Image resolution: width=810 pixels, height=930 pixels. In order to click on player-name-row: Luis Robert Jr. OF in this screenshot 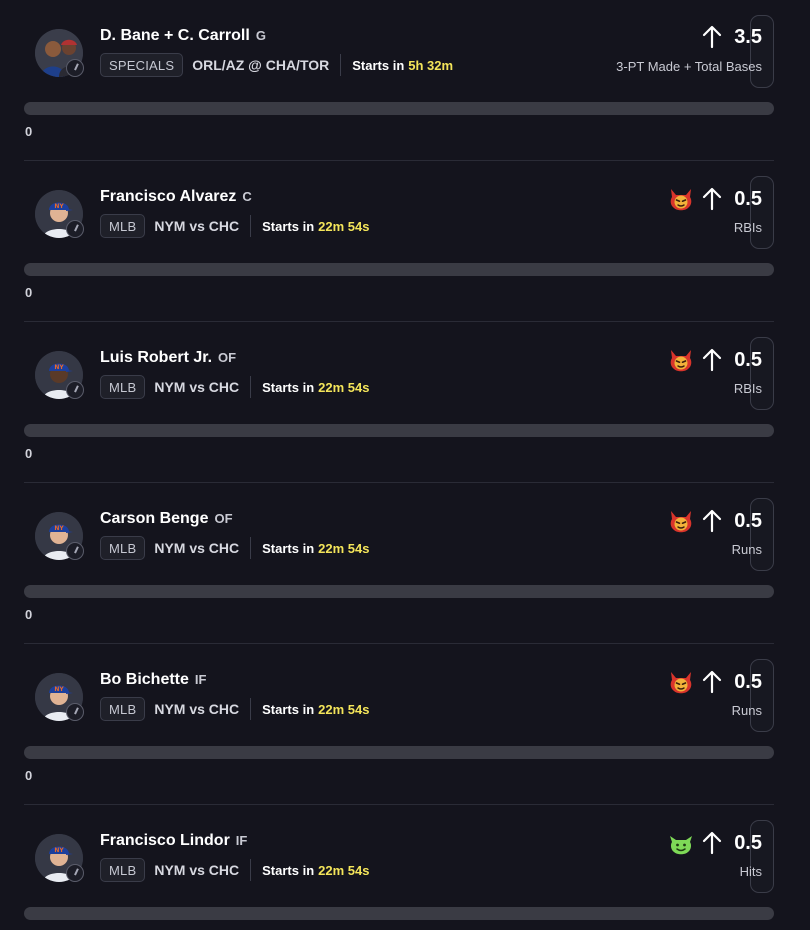, I will do `click(168, 358)`.